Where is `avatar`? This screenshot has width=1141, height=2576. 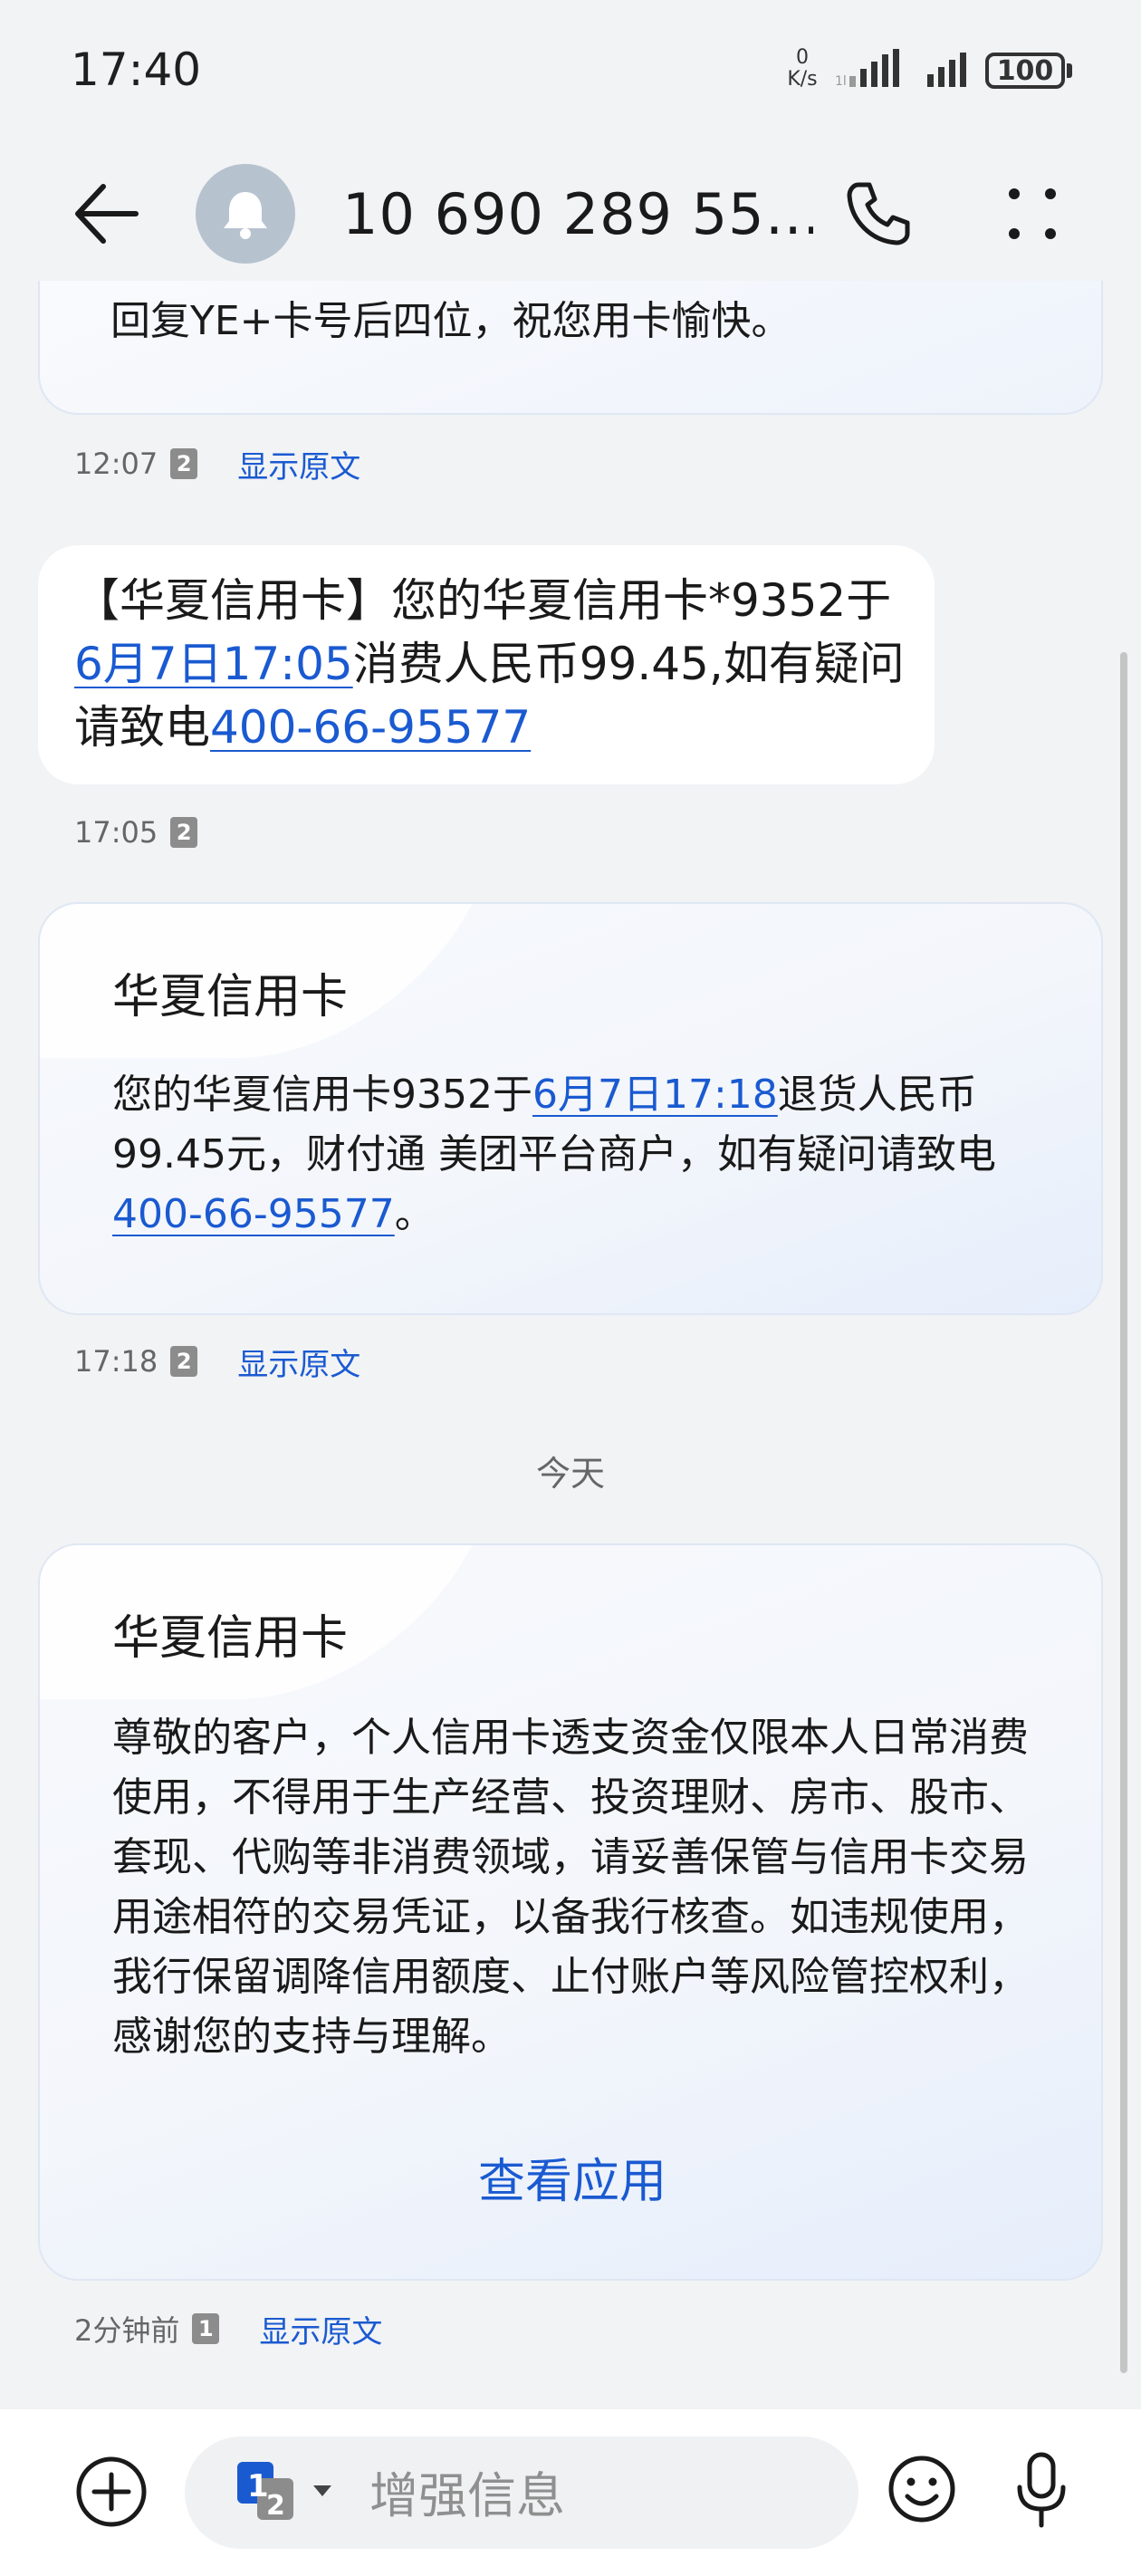
avatar is located at coordinates (245, 214).